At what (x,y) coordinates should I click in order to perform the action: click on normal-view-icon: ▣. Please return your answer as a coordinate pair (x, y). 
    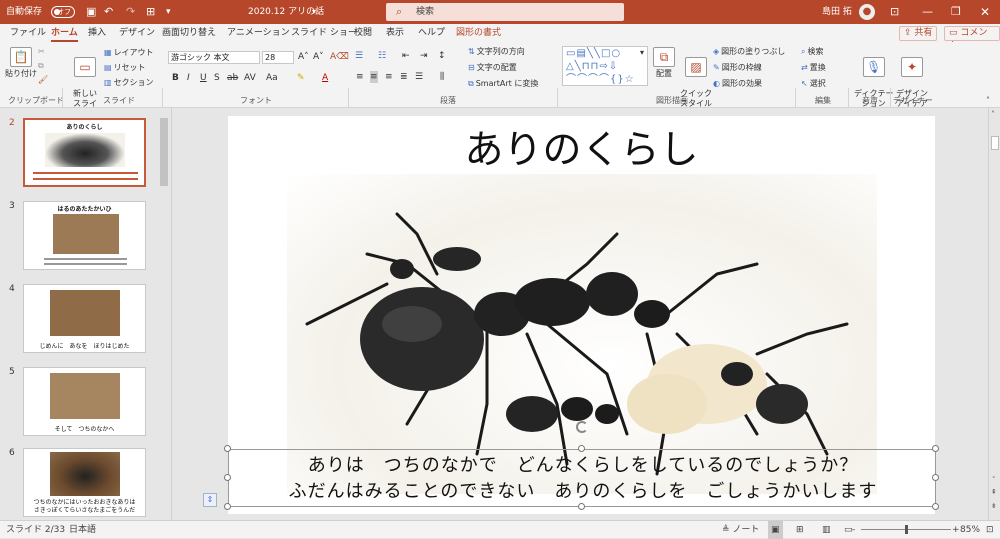
    Looking at the image, I should click on (775, 530).